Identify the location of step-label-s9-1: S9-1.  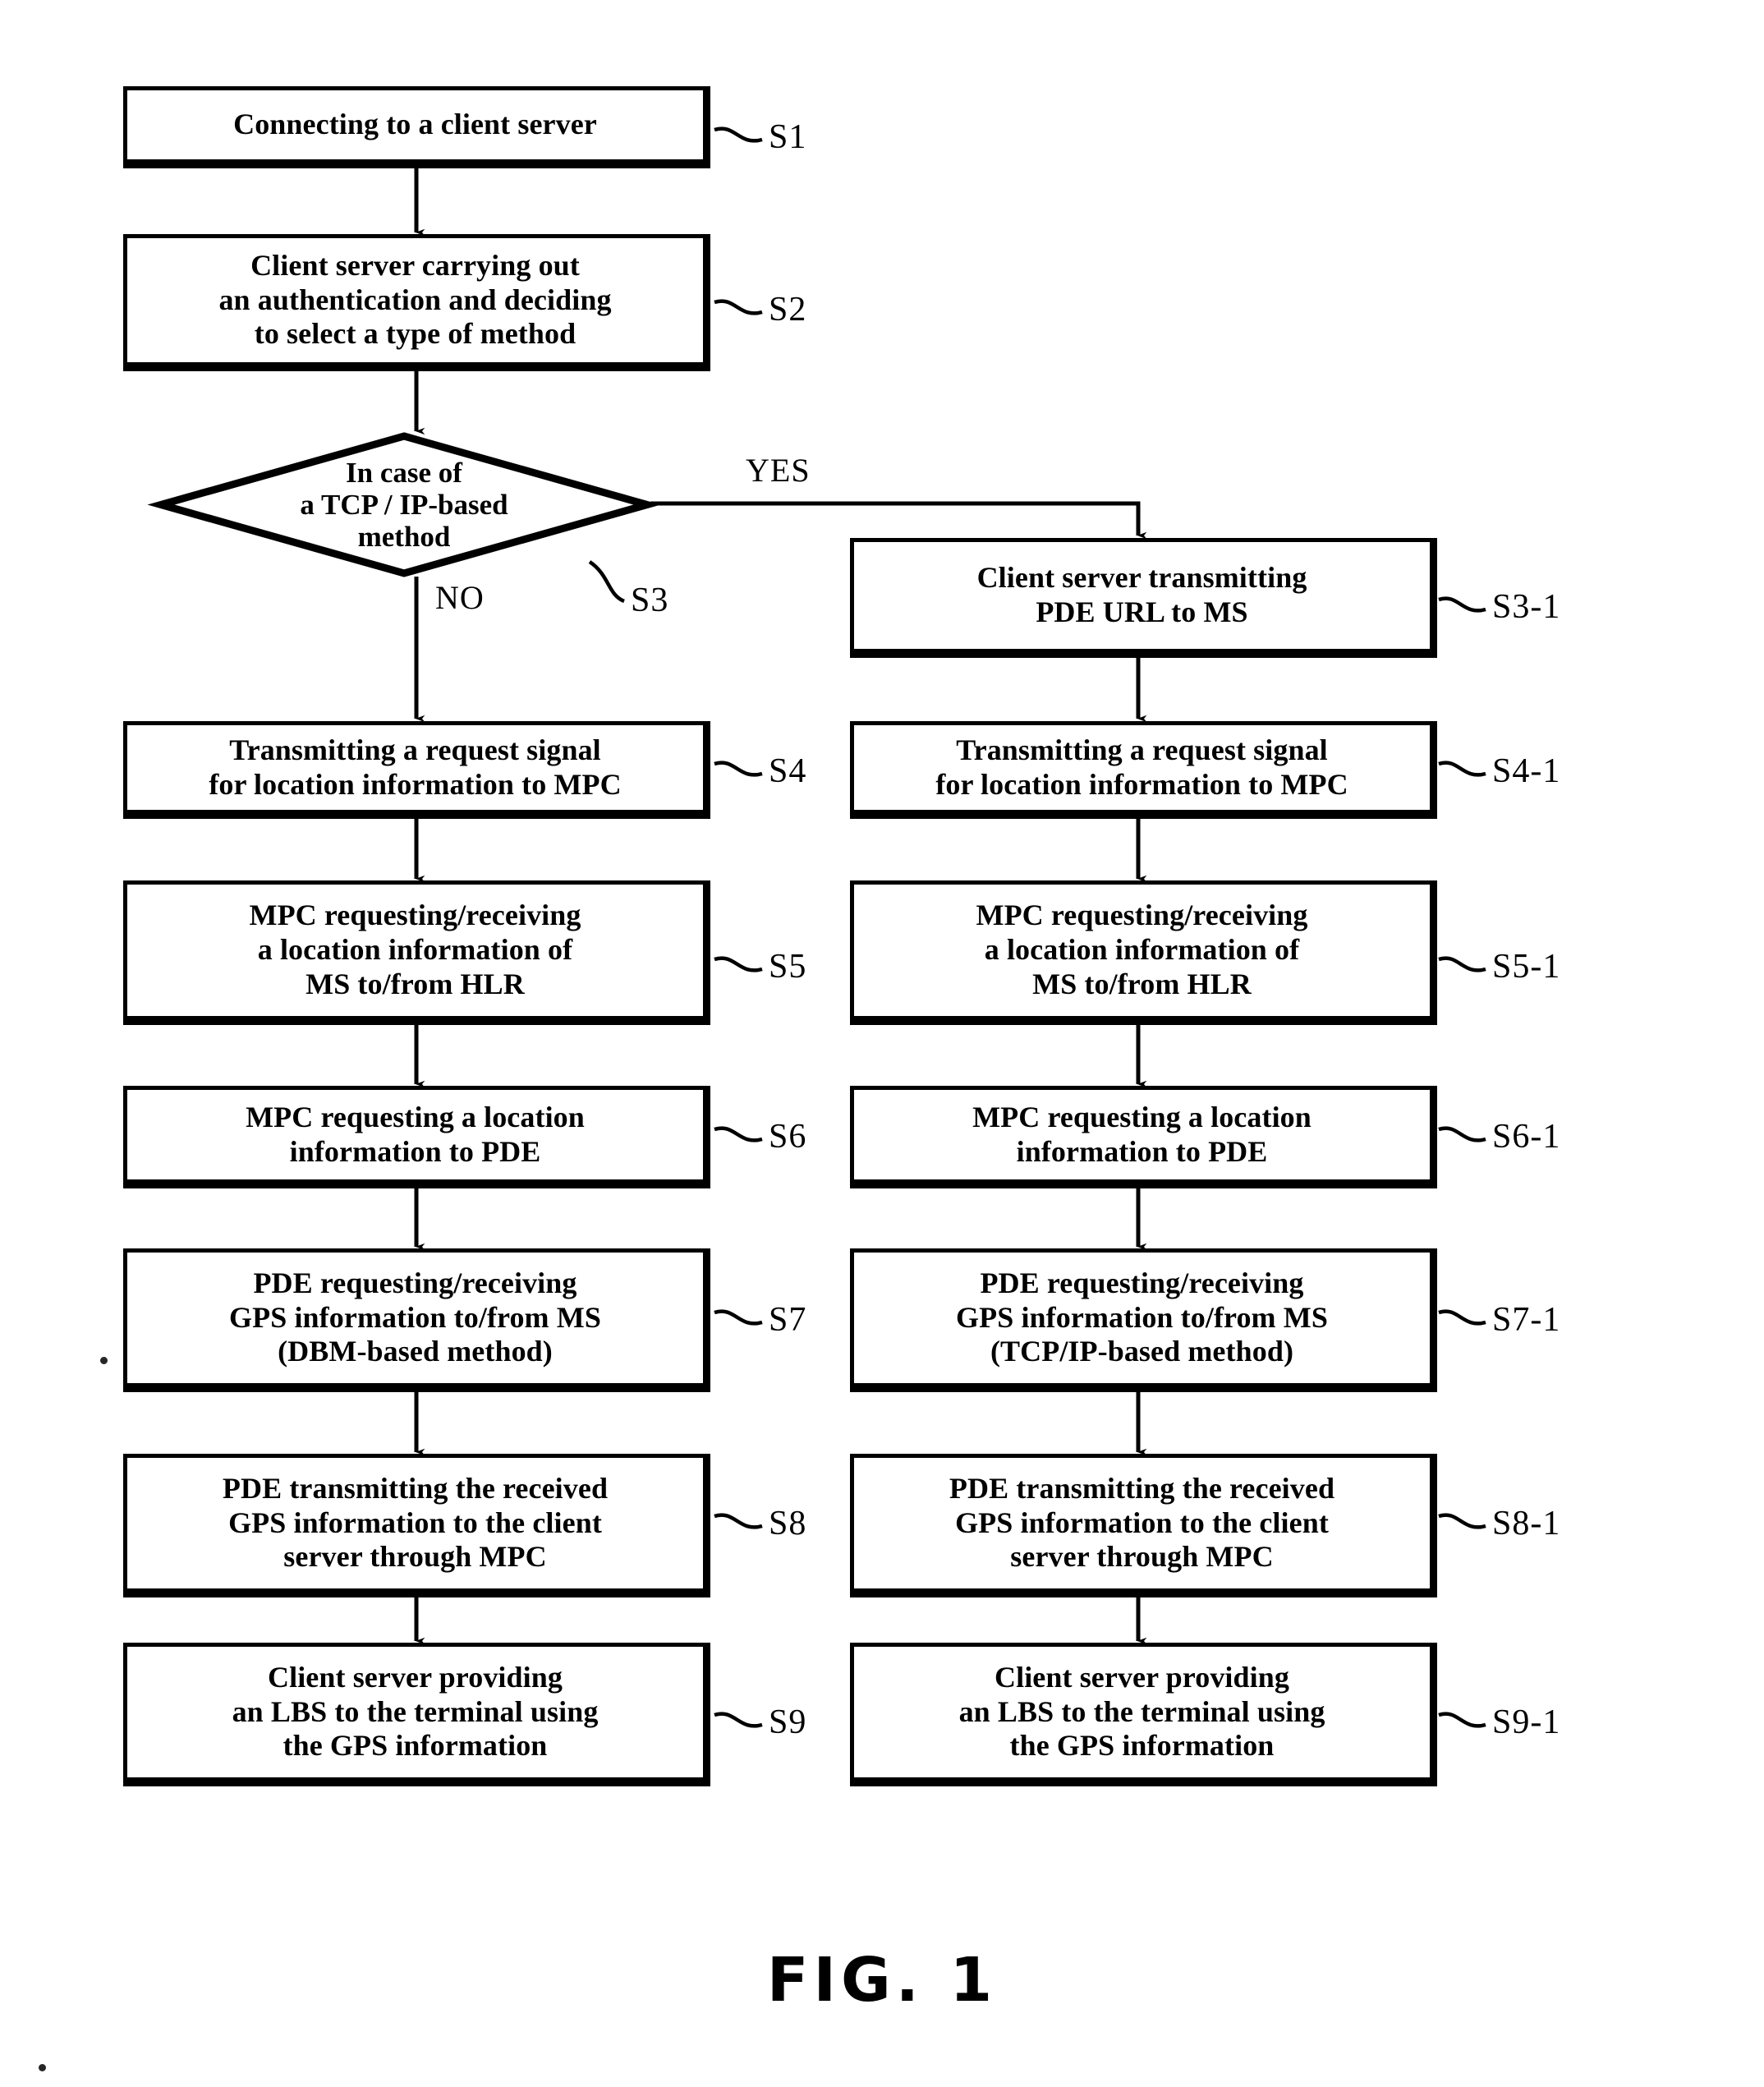
(1526, 1722).